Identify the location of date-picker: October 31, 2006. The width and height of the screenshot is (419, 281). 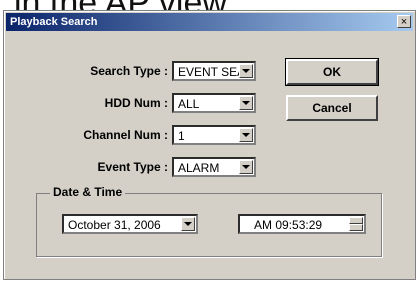
(130, 224).